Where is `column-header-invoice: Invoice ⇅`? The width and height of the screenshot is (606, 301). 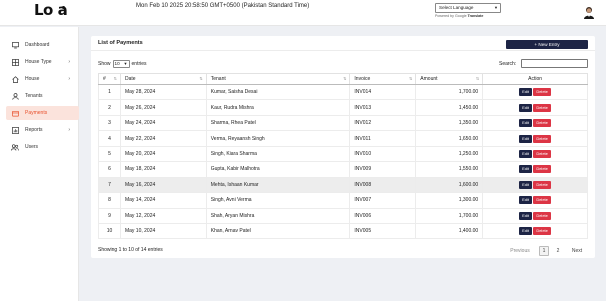
column-header-invoice: Invoice ⇅ is located at coordinates (383, 79).